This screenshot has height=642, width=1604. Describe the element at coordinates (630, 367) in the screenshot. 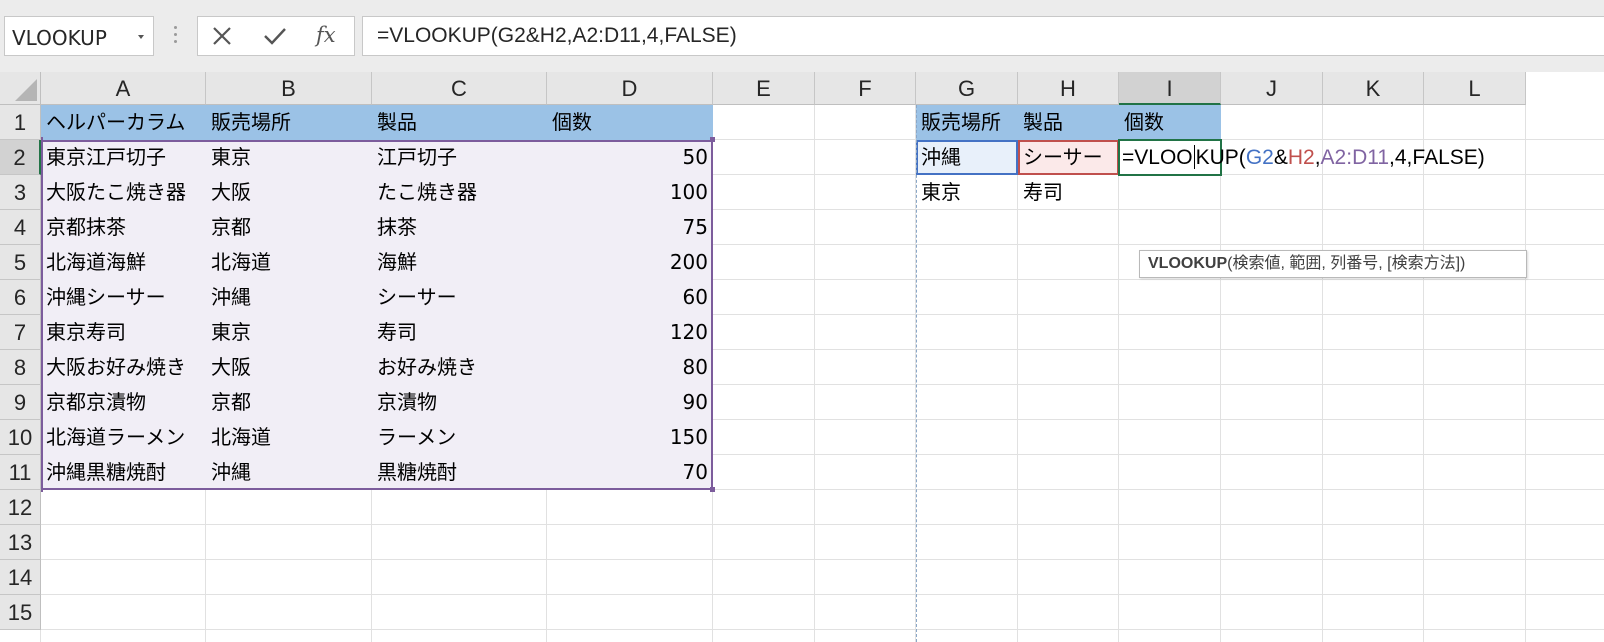

I see `table-cell: 80` at that location.